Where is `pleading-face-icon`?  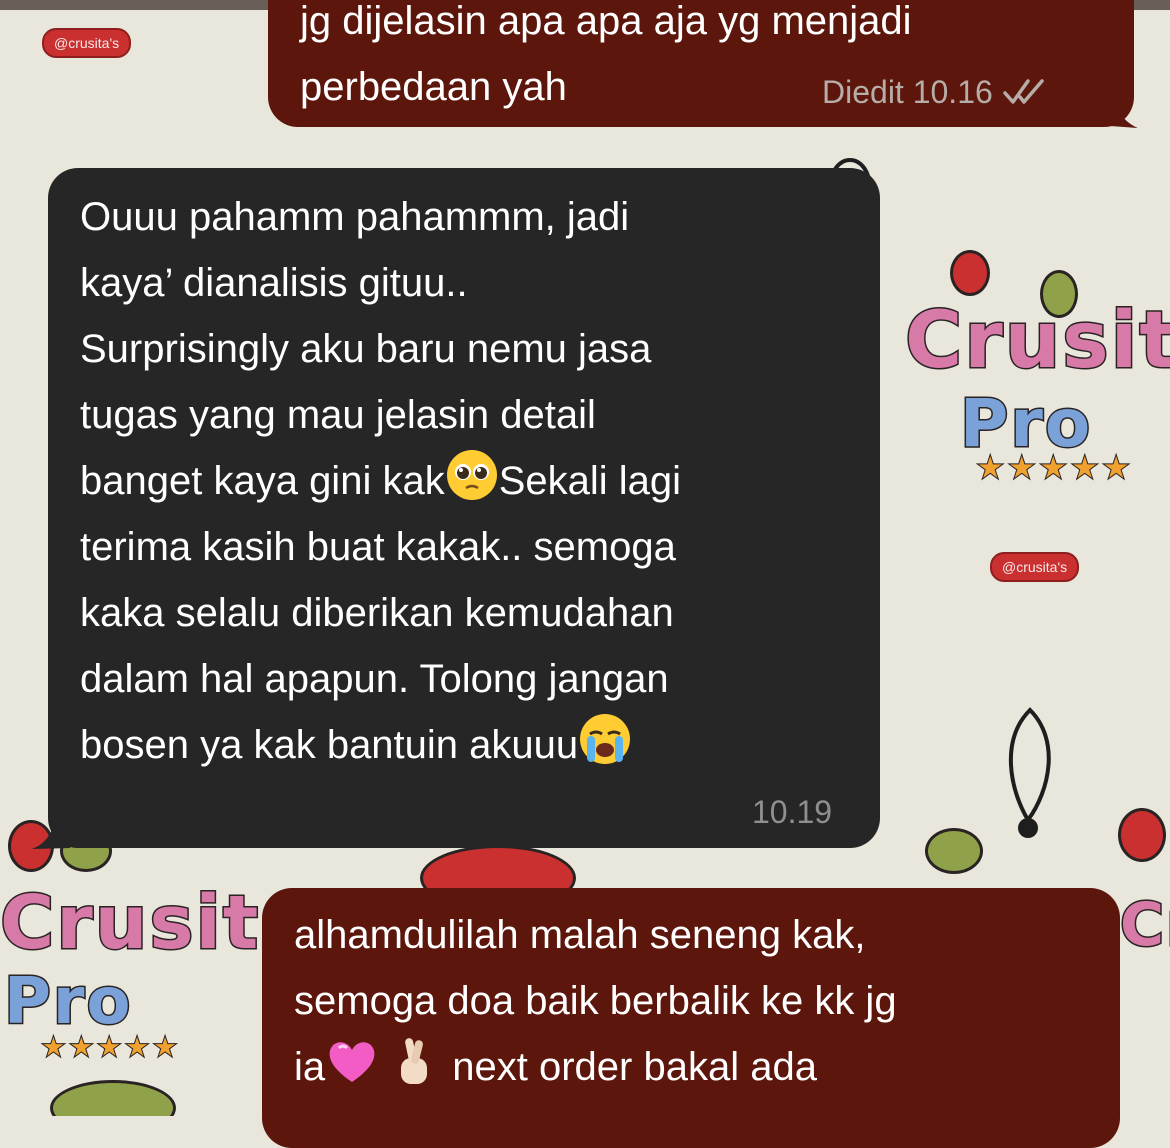 pleading-face-icon is located at coordinates (471, 475).